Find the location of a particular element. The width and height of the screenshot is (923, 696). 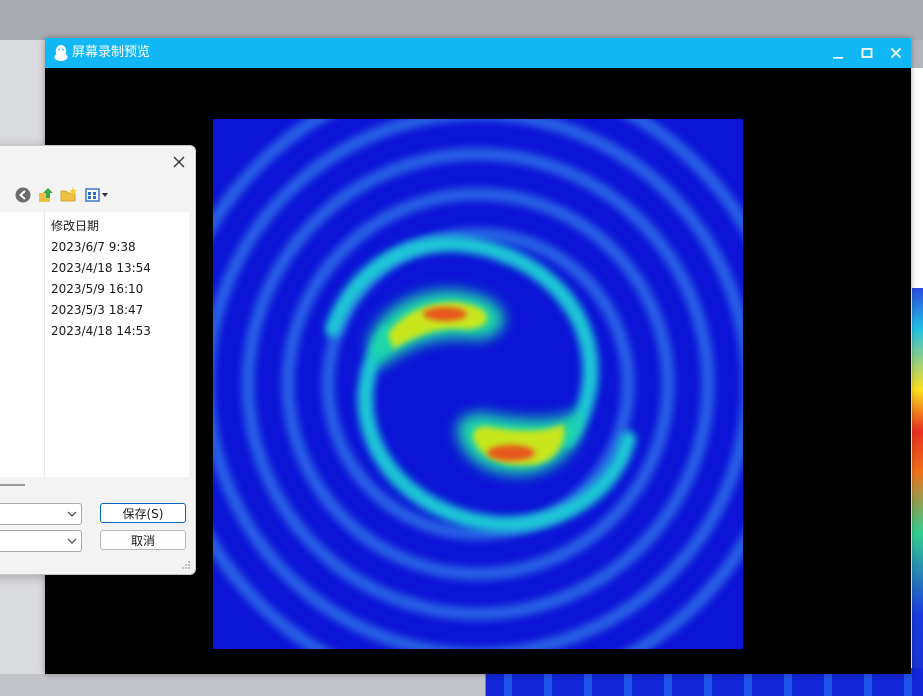

file-row-date: 2023/4/18 13:54 is located at coordinates (101, 268).